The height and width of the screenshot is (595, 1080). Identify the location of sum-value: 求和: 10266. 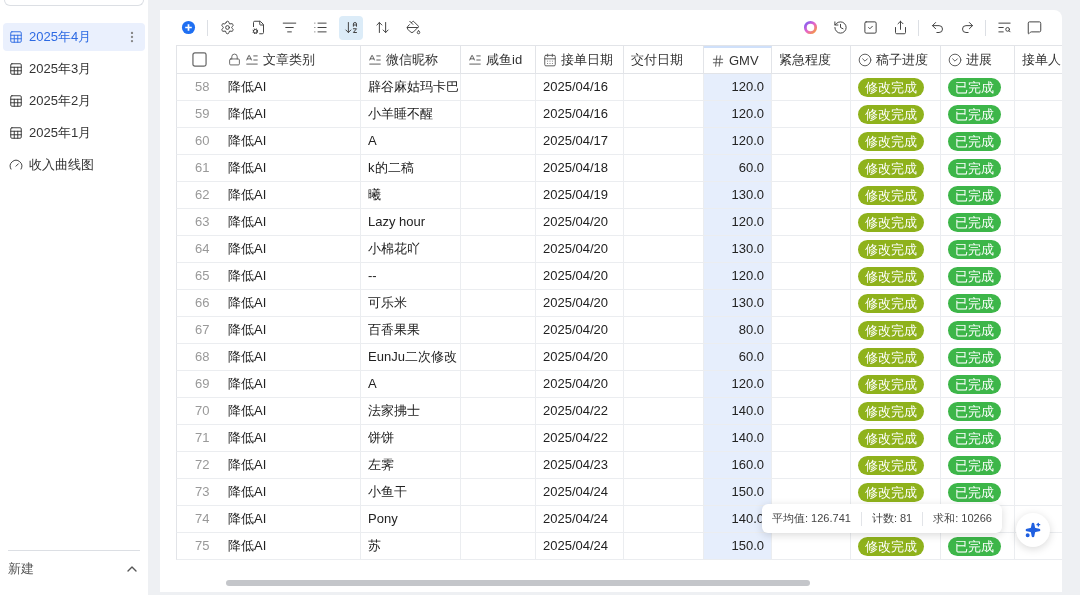
(962, 519).